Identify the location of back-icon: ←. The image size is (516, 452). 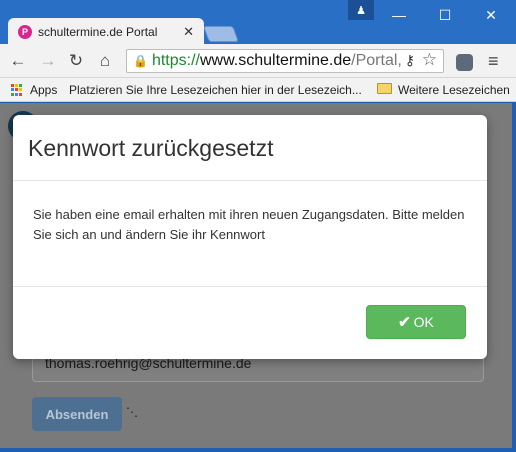
(18, 61).